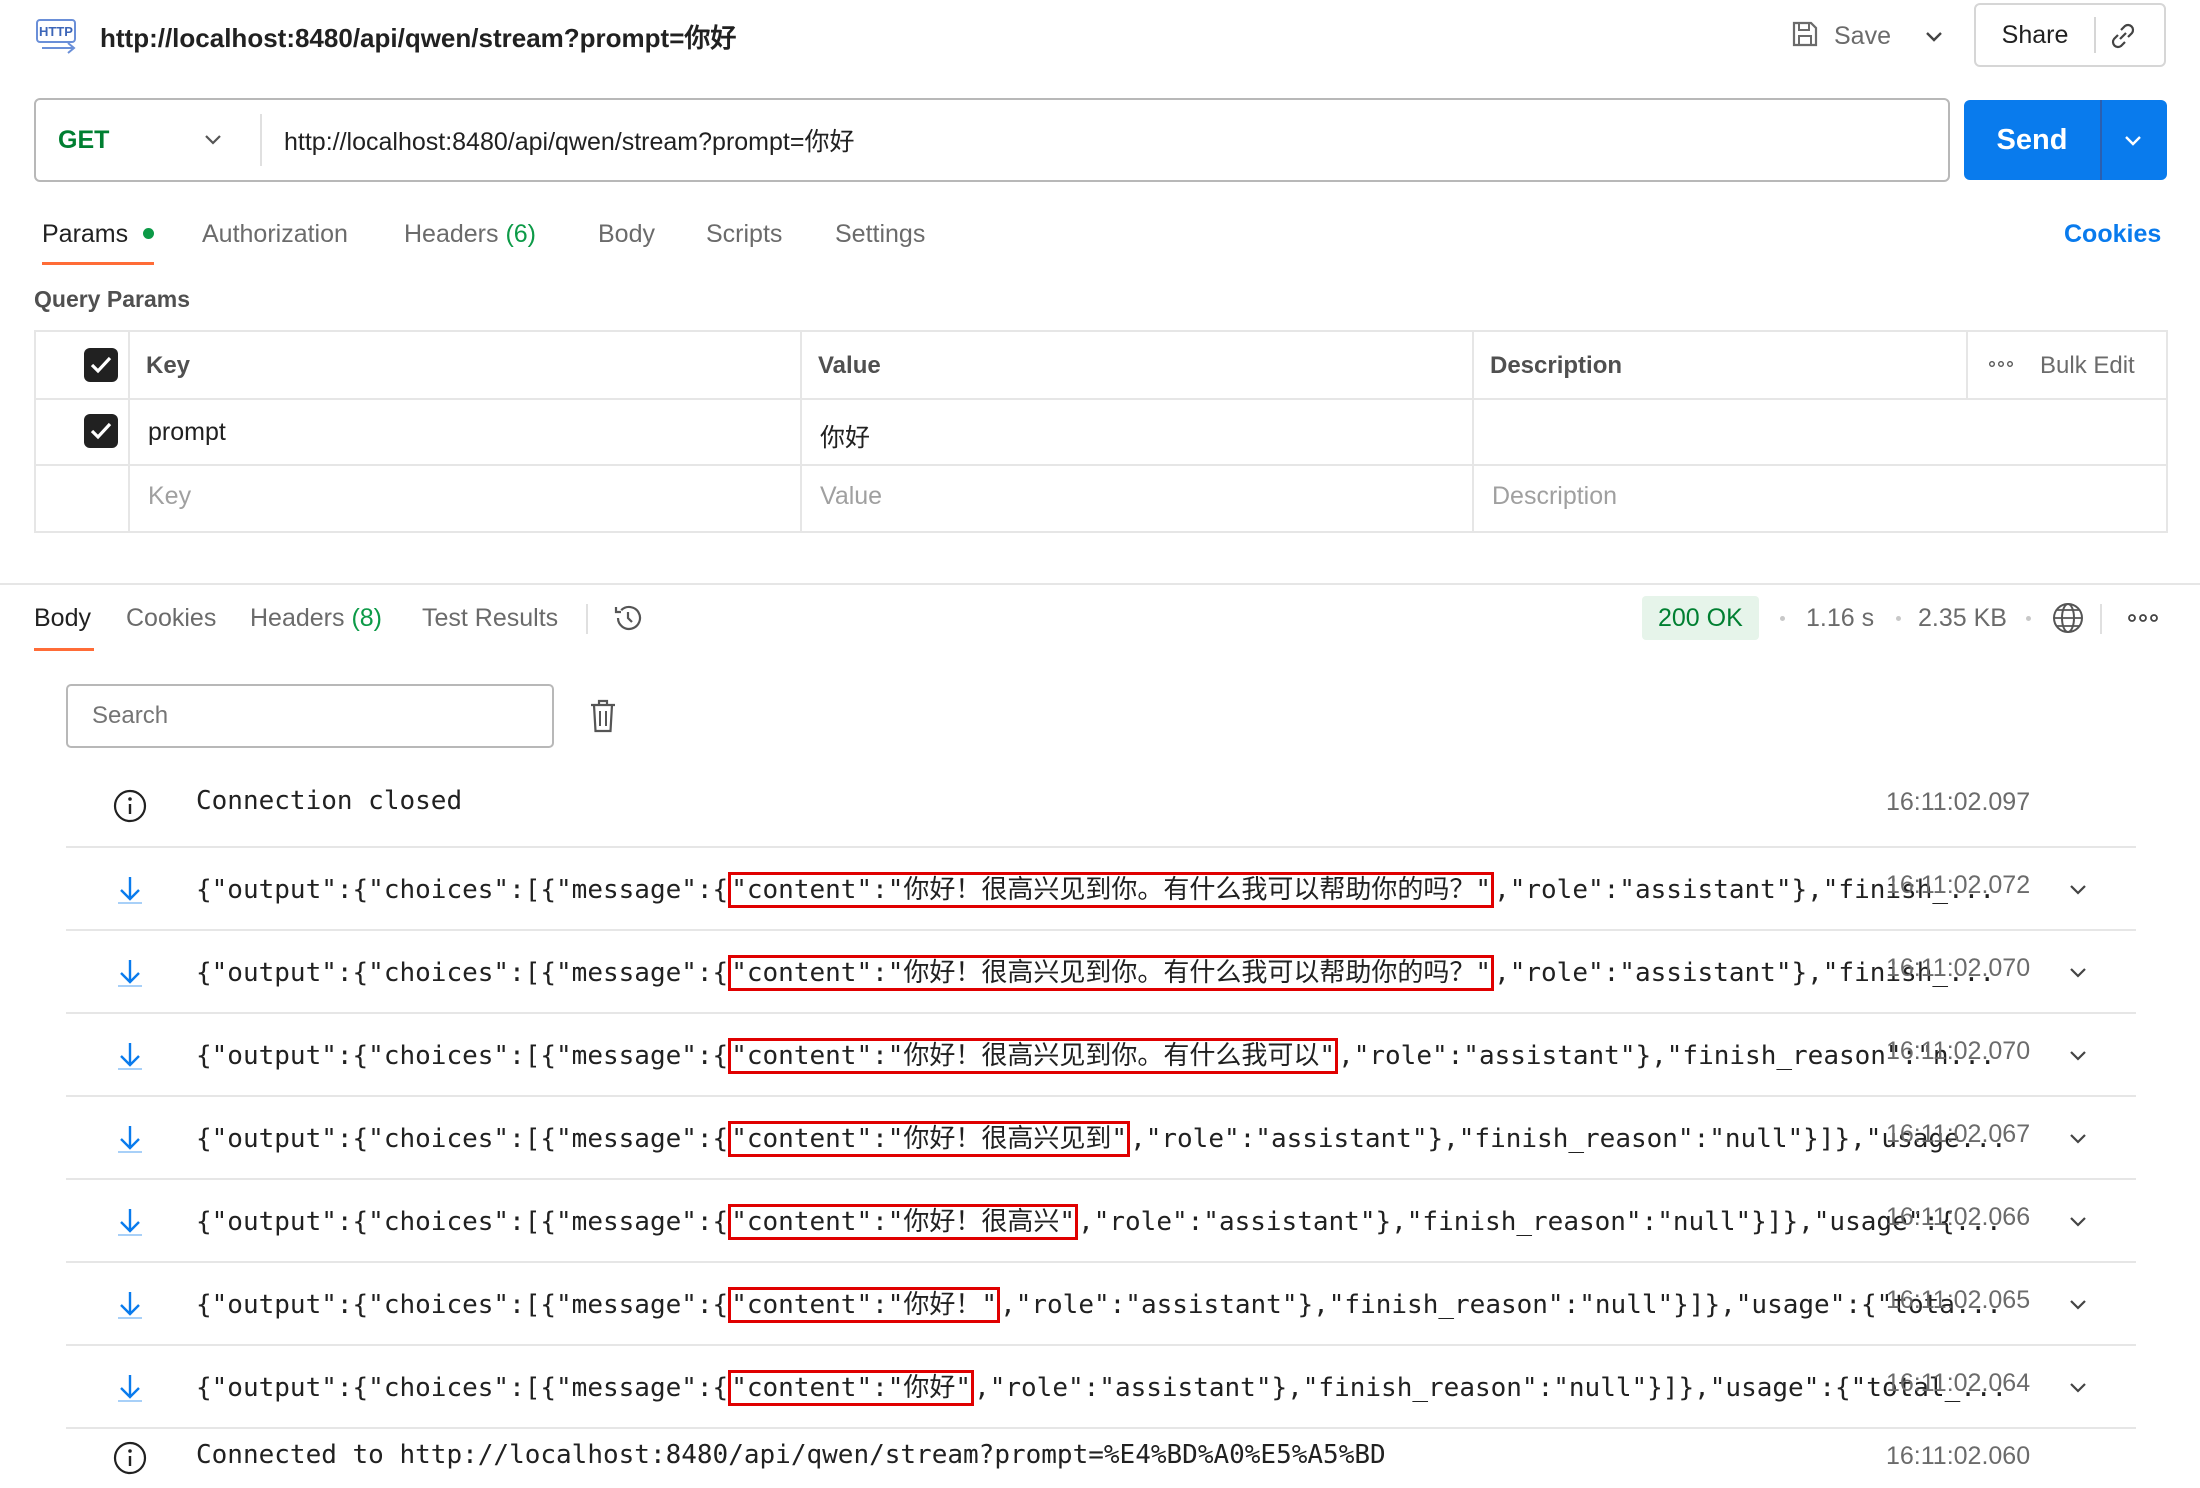  What do you see at coordinates (1556, 365) in the screenshot?
I see `column-header-description: Description` at bounding box center [1556, 365].